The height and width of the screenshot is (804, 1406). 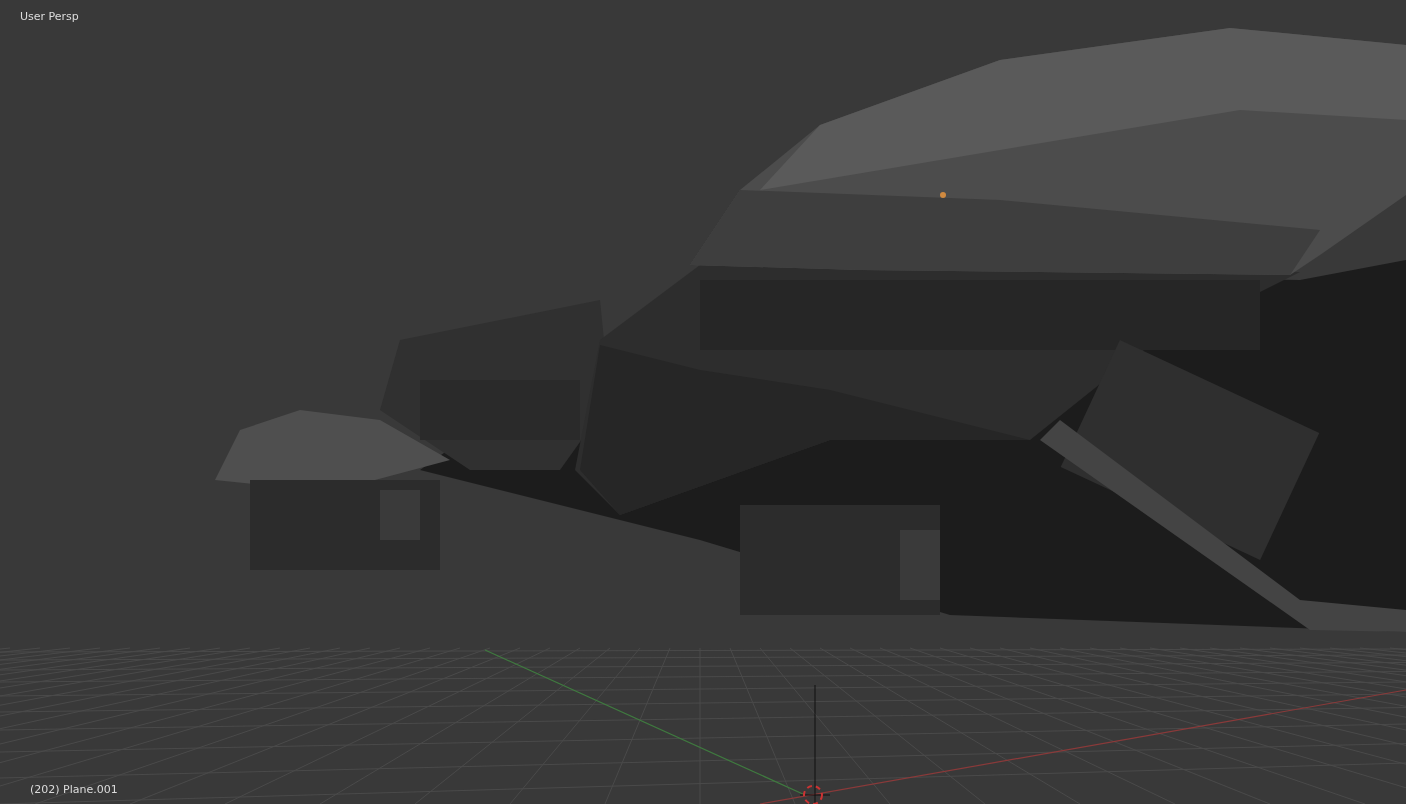 I want to click on 3d-cursor-icon, so click(x=815, y=744).